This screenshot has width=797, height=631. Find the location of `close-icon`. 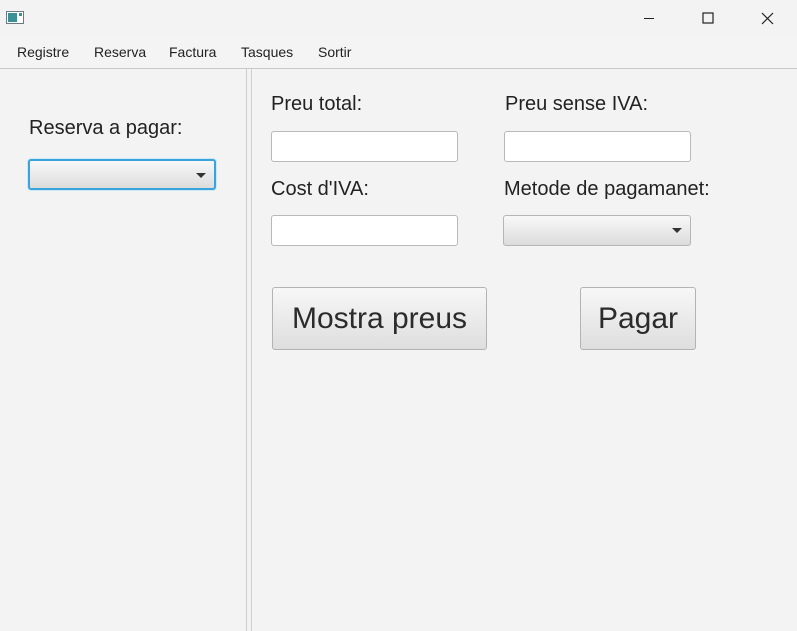

close-icon is located at coordinates (767, 18).